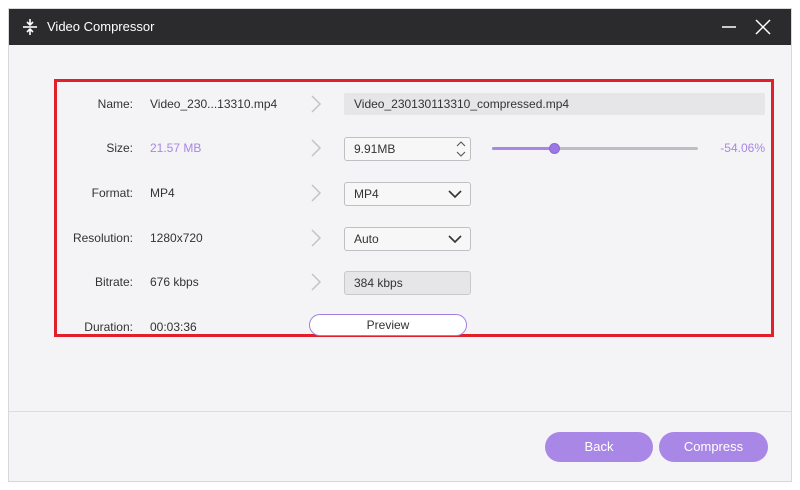 The image size is (800, 490). I want to click on output-name-field: Video_230130113310_compressed.mp4, so click(554, 104).